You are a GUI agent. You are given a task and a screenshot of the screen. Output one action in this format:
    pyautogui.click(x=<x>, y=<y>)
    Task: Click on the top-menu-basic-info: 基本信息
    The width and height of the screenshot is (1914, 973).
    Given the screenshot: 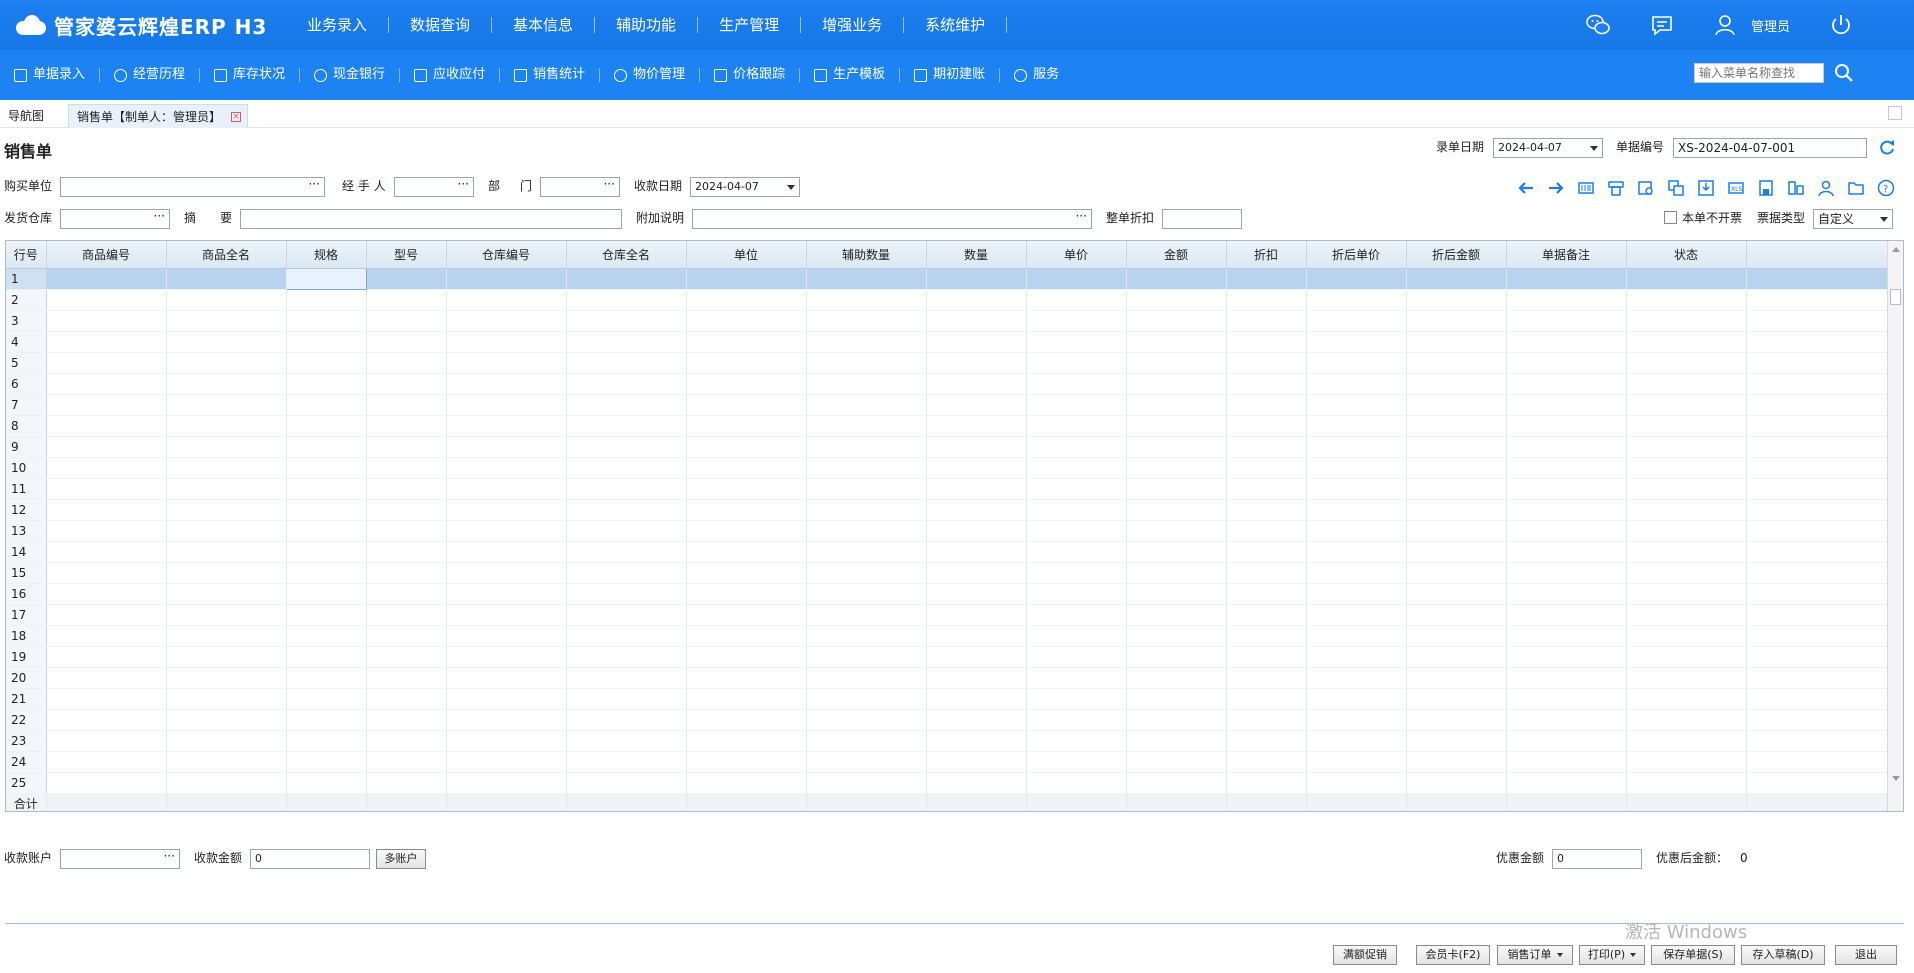 What is the action you would take?
    pyautogui.click(x=544, y=25)
    